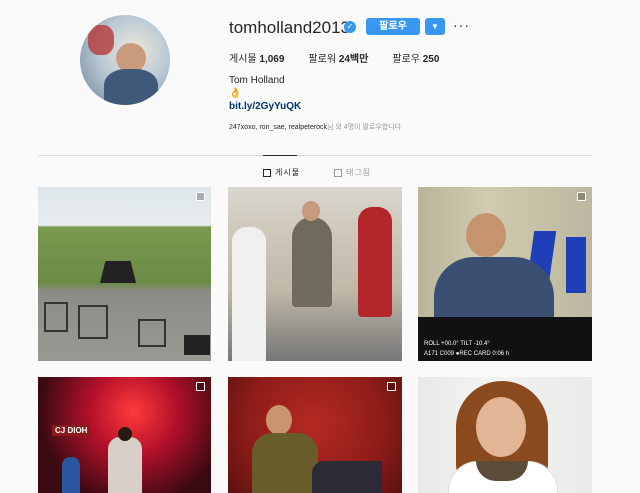 Image resolution: width=640 pixels, height=493 pixels. What do you see at coordinates (267, 172) in the screenshot?
I see `grid-icon` at bounding box center [267, 172].